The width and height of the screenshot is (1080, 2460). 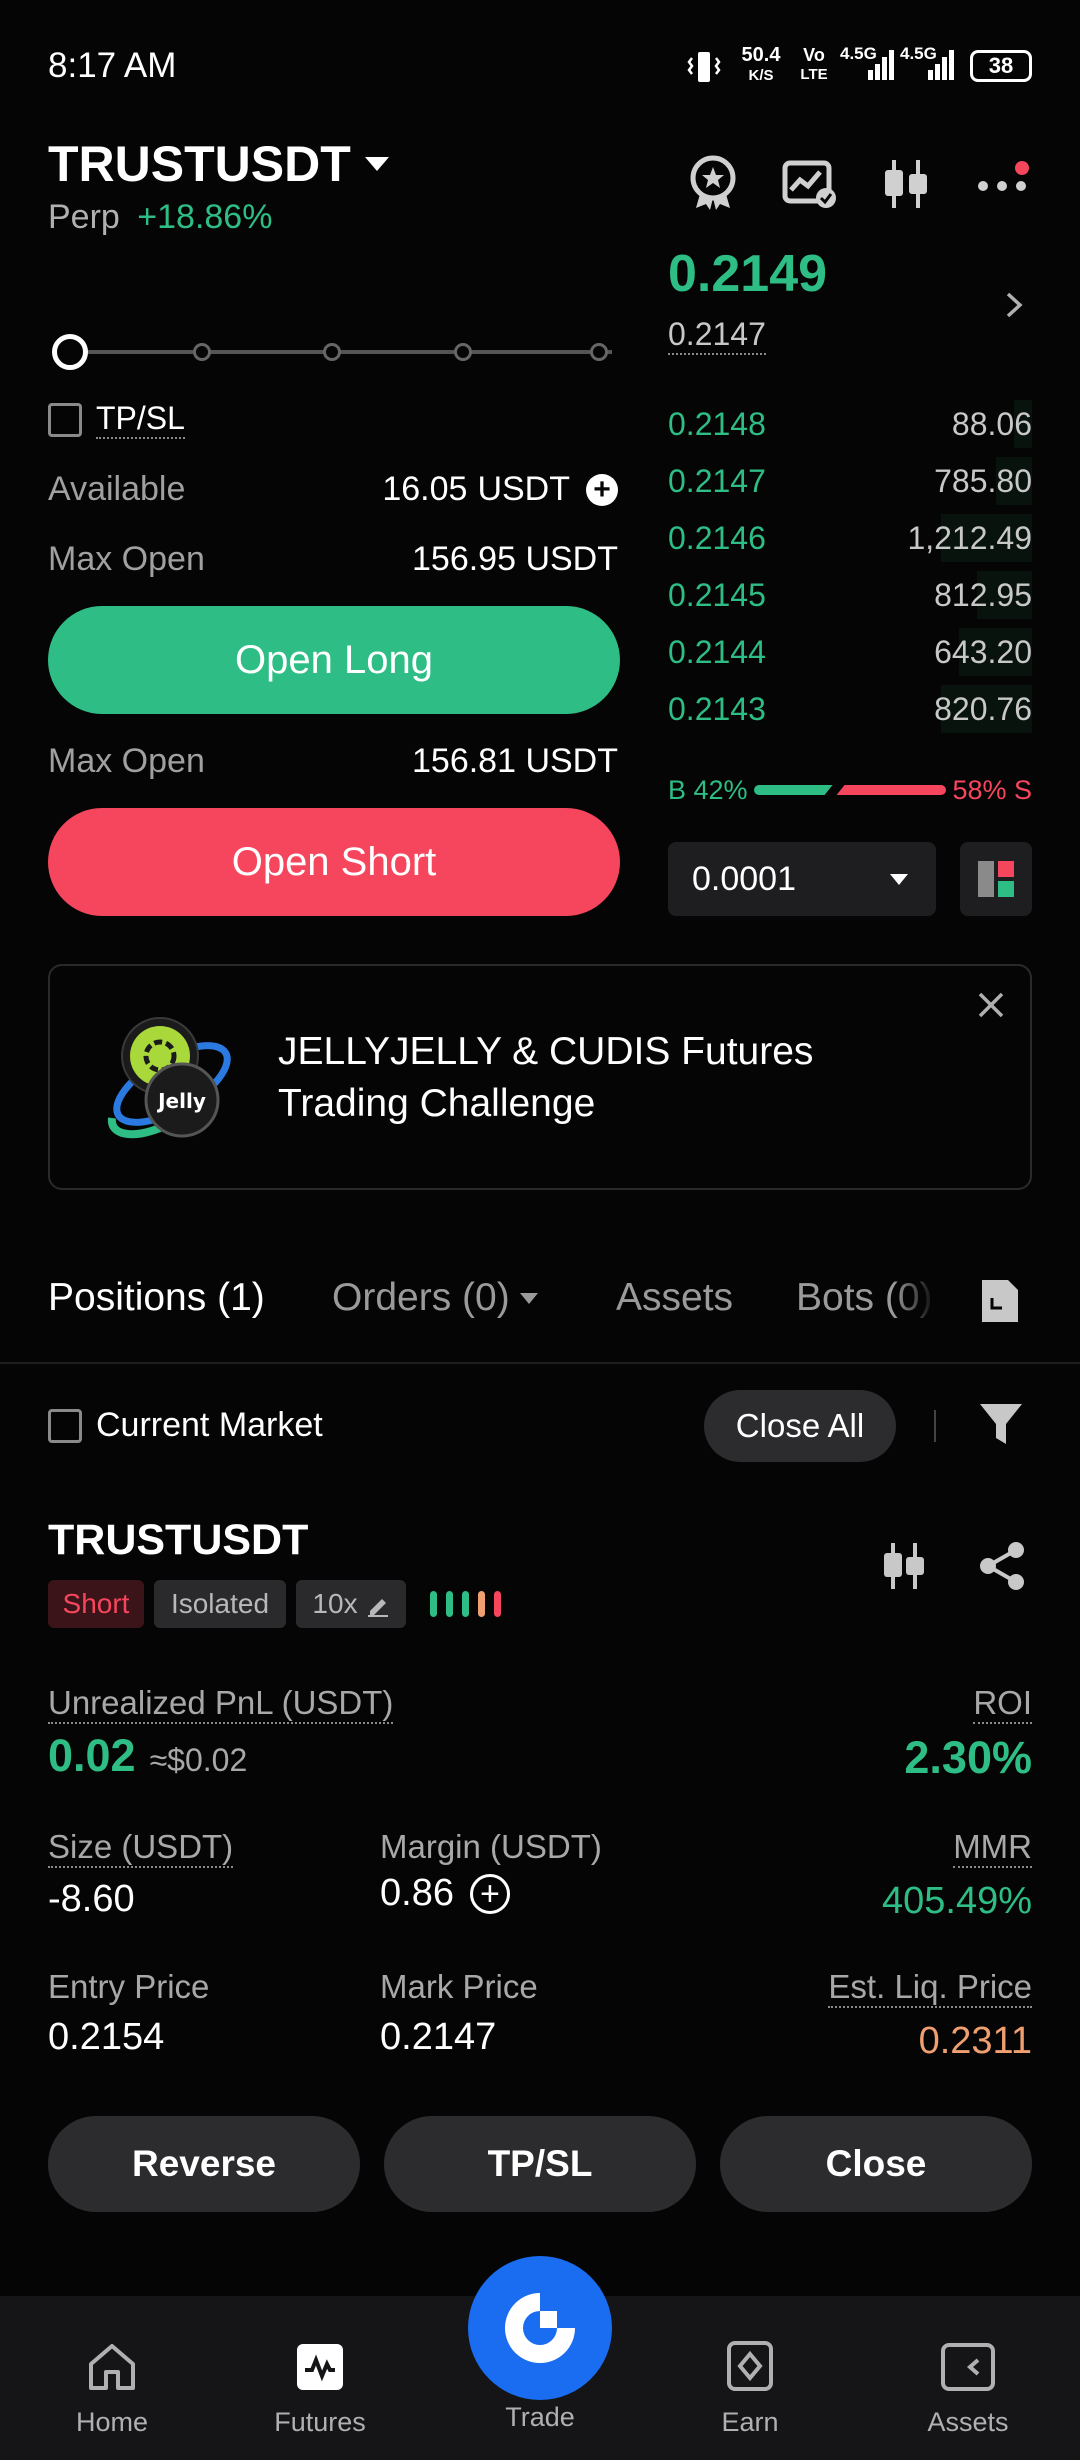 I want to click on available-label: Available, so click(x=117, y=489).